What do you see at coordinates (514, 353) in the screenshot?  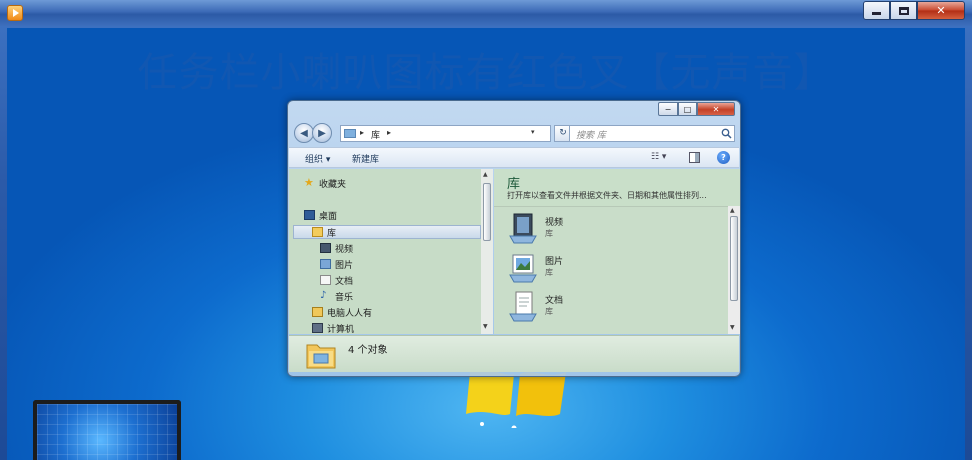 I see `details-pane: 4 个对象` at bounding box center [514, 353].